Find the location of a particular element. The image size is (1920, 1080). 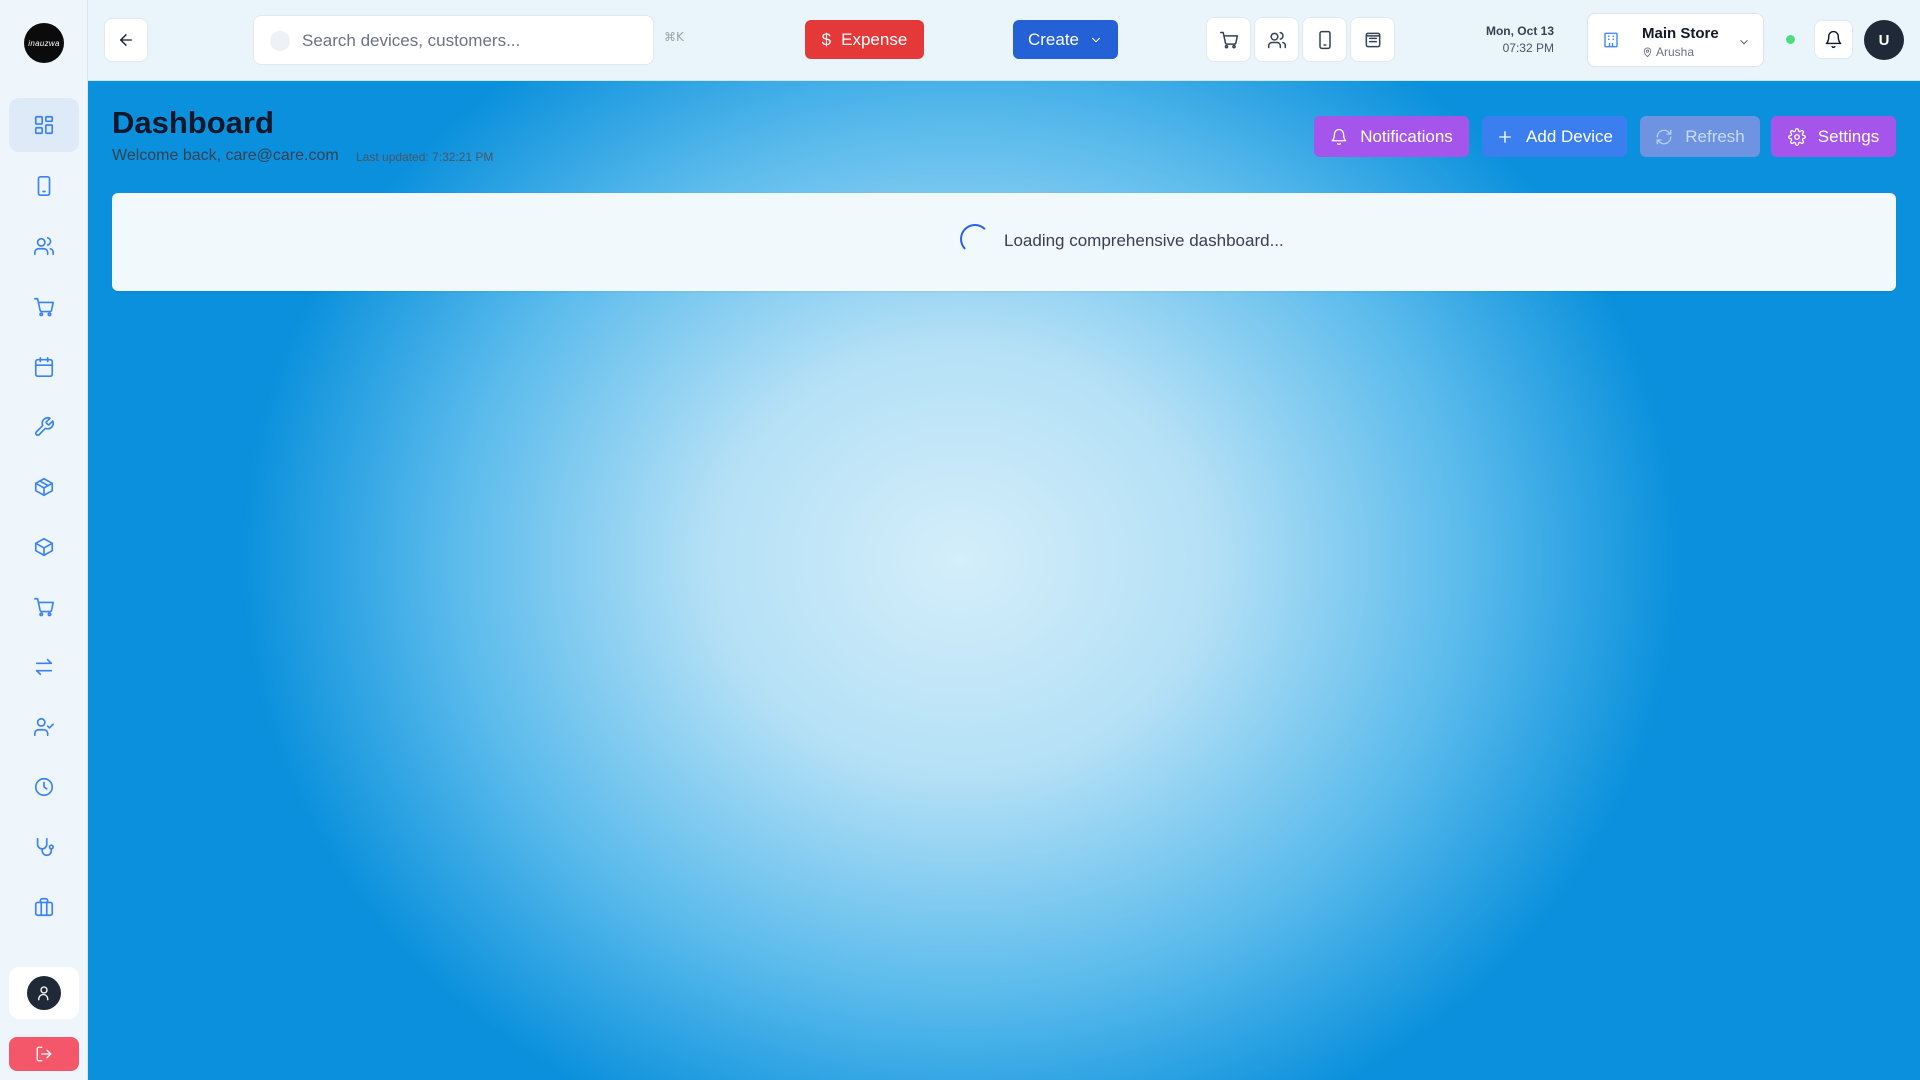

logout-button is located at coordinates (44, 1054).